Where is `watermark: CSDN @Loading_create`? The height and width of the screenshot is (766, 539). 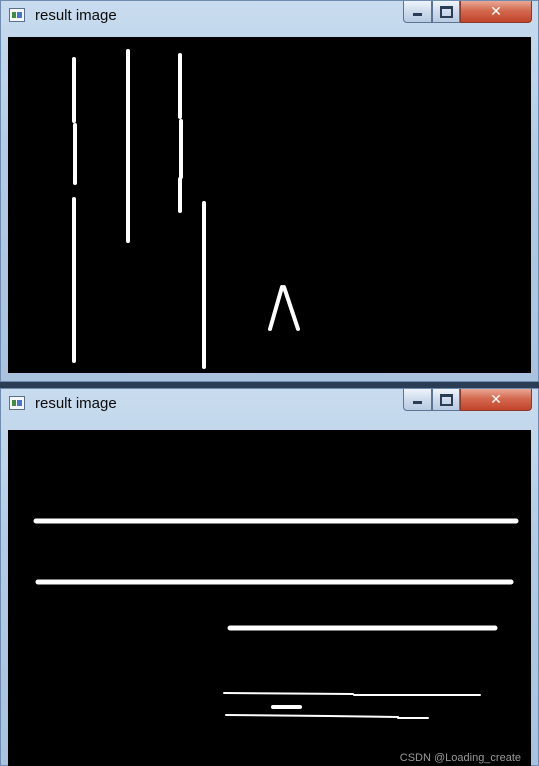 watermark: CSDN @Loading_create is located at coordinates (460, 758).